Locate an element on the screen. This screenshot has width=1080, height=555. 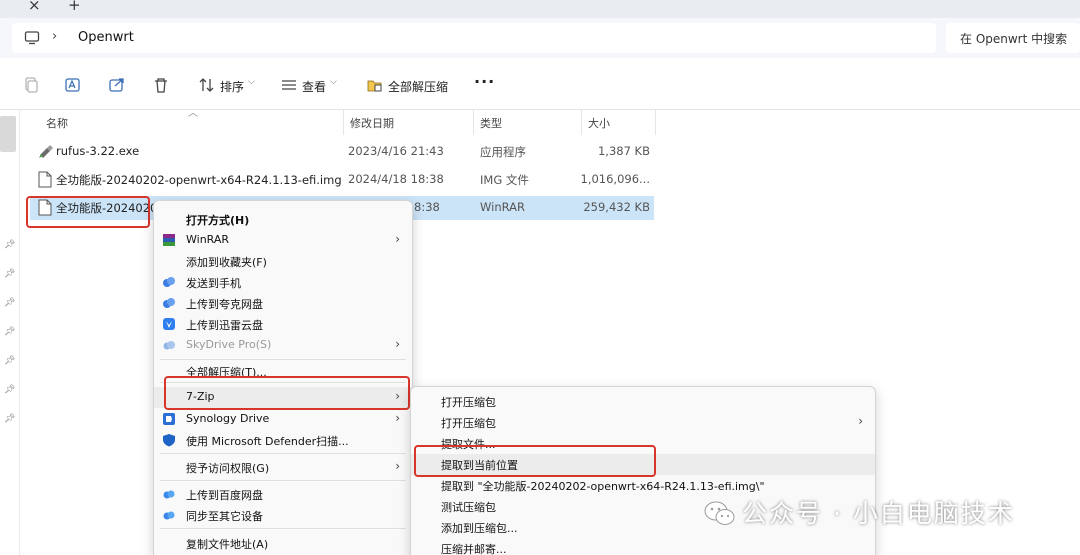
menu-label: WinRAR is located at coordinates (208, 239).